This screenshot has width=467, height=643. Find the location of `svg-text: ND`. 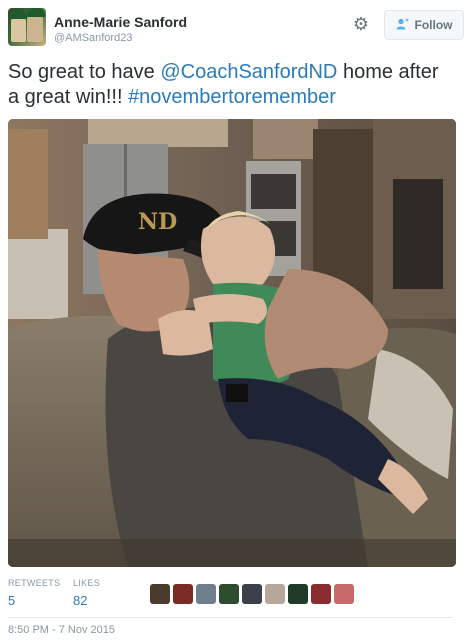

svg-text: ND is located at coordinates (157, 222).